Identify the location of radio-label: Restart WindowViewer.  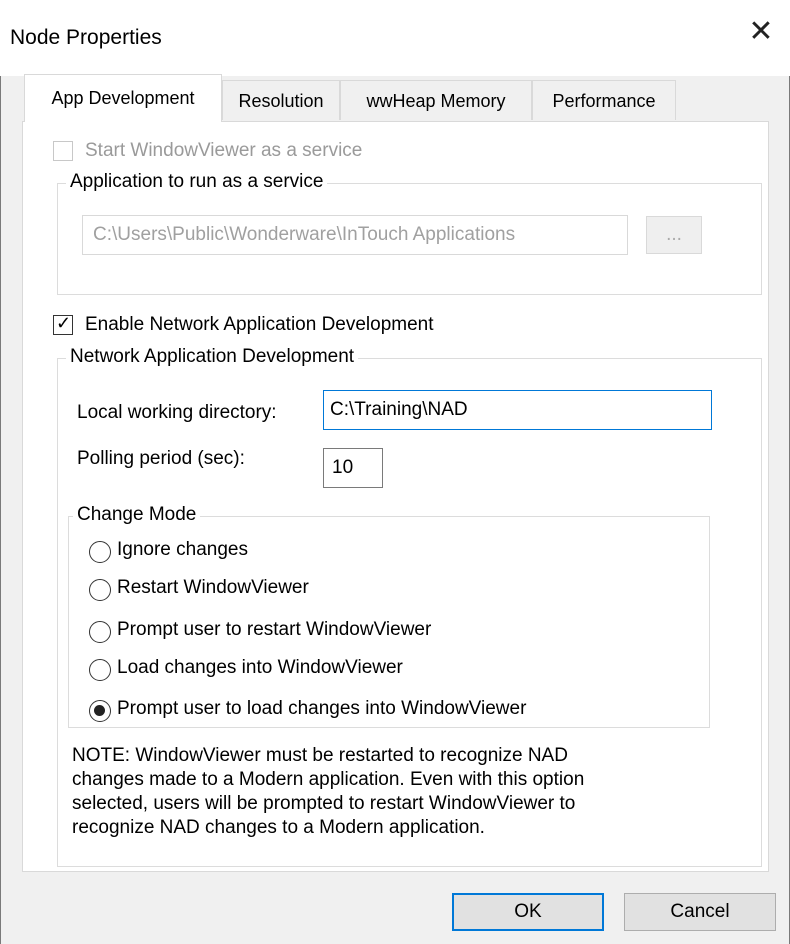
(213, 587).